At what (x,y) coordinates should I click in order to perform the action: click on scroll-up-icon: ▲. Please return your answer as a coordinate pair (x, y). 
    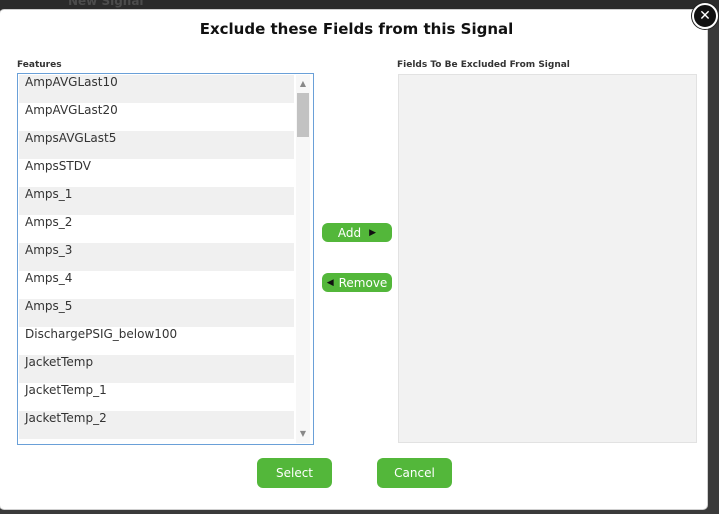
    Looking at the image, I should click on (303, 84).